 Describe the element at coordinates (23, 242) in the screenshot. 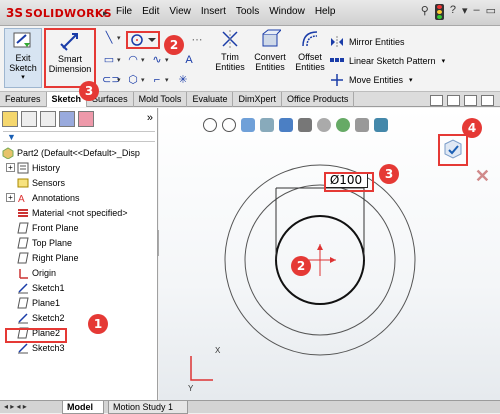

I see `plane-icon` at that location.